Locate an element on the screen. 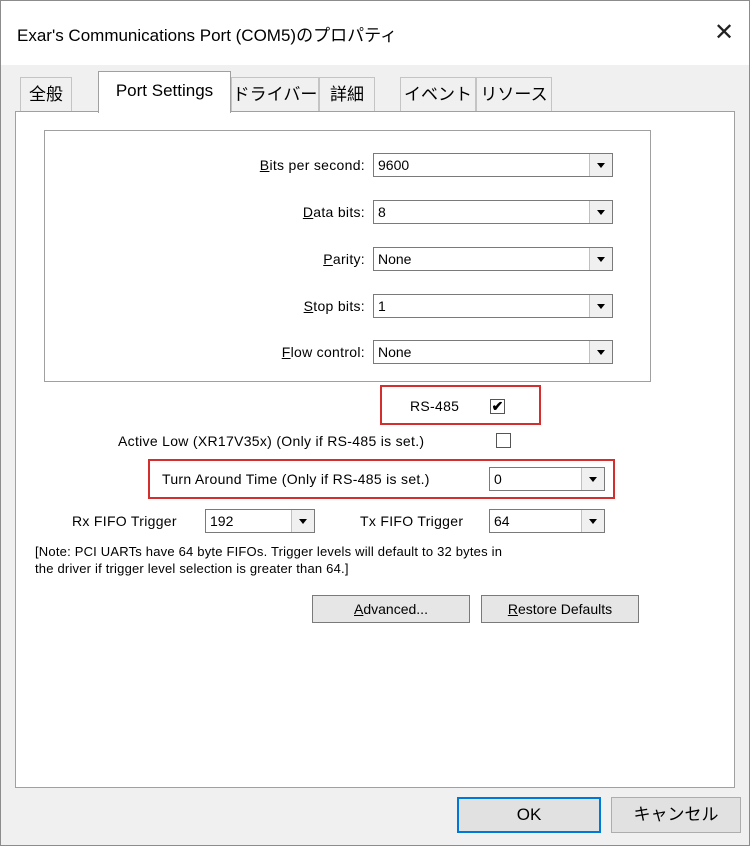  tx-fifo-select: 64 is located at coordinates (547, 521).